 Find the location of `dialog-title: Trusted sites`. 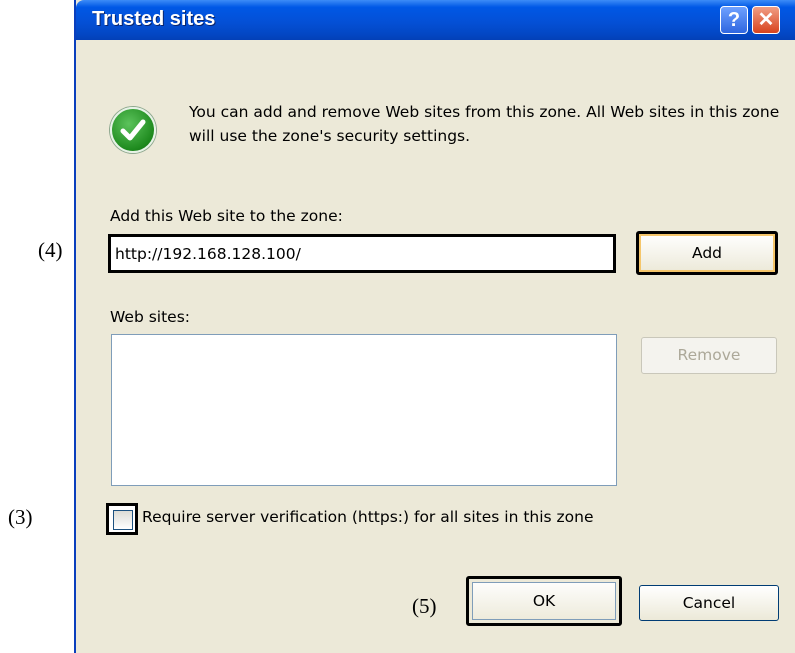

dialog-title: Trusted sites is located at coordinates (154, 19).